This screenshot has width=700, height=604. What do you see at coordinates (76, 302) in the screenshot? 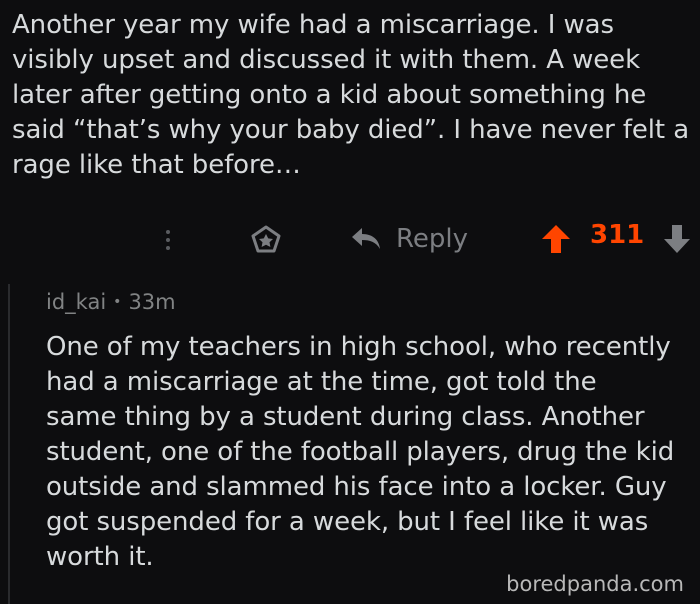
I see `reply-author: id_kai` at bounding box center [76, 302].